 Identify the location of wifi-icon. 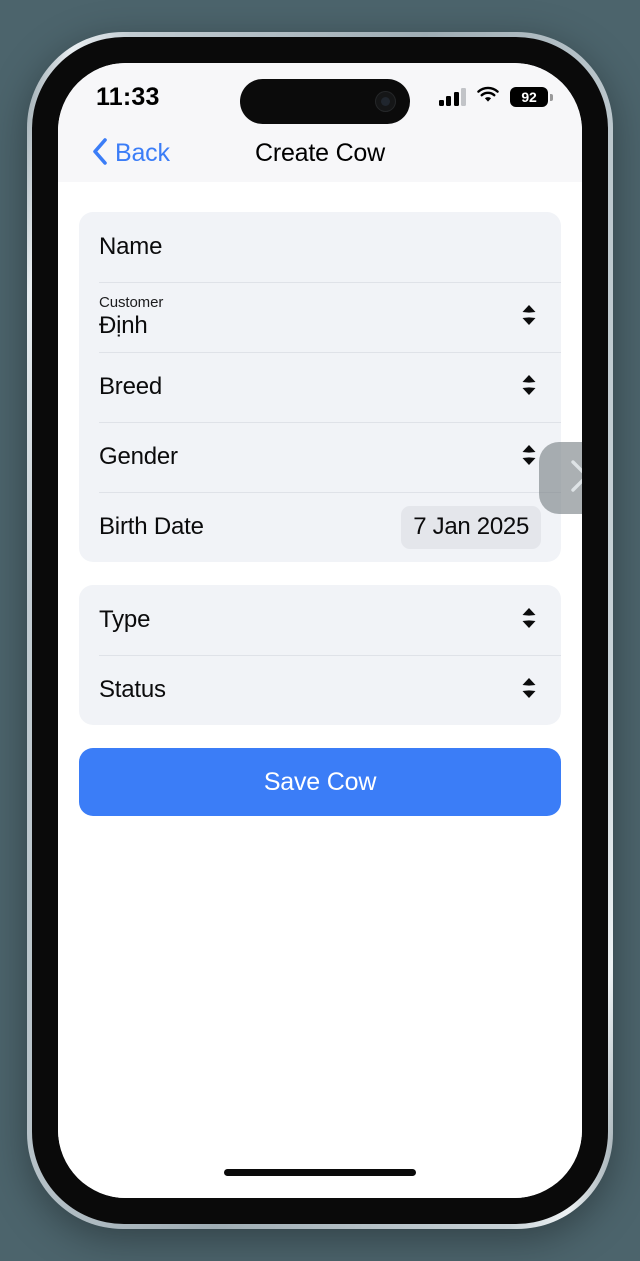
(488, 97).